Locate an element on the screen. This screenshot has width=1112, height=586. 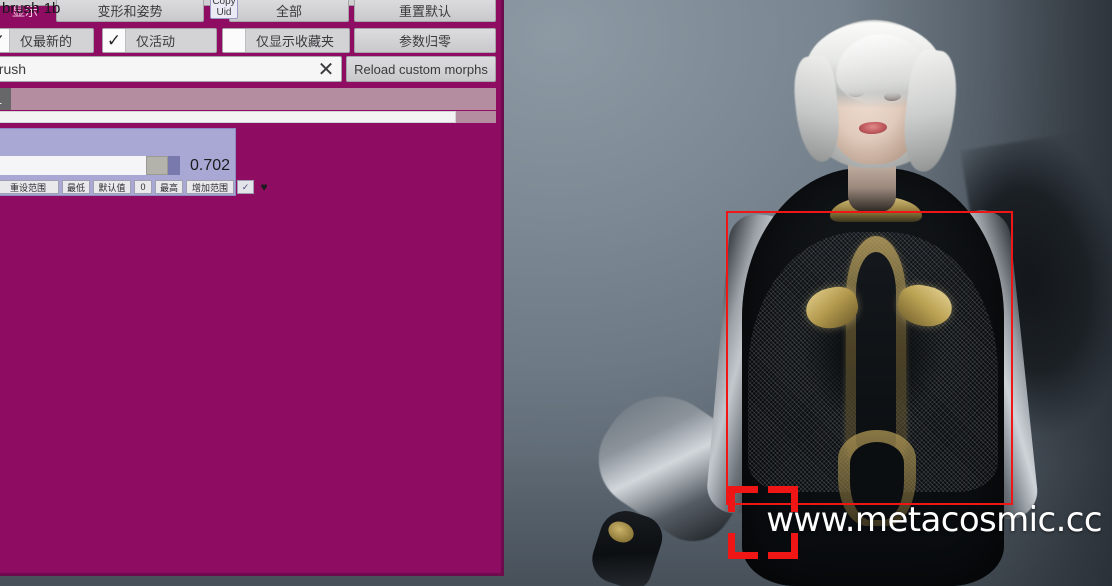
morph-and-pose-button: 变形和姿势 is located at coordinates (130, 11).